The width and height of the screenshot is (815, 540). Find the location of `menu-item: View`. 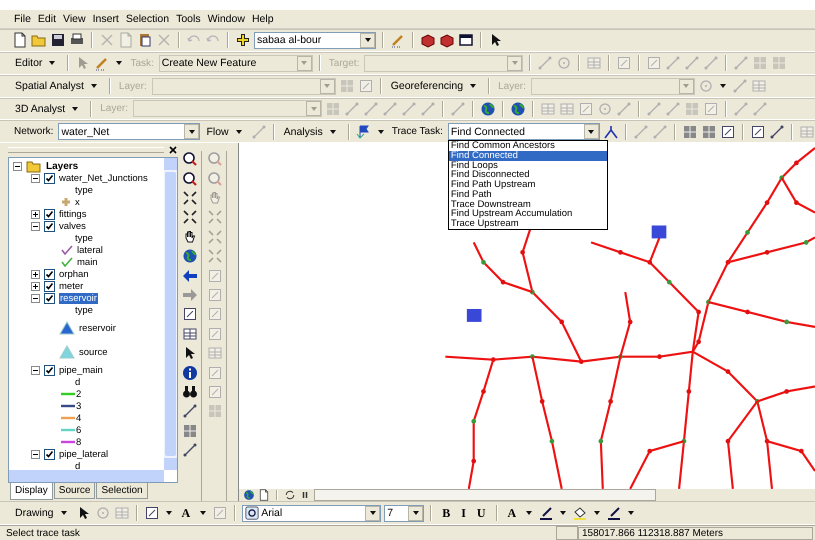

menu-item: View is located at coordinates (74, 18).